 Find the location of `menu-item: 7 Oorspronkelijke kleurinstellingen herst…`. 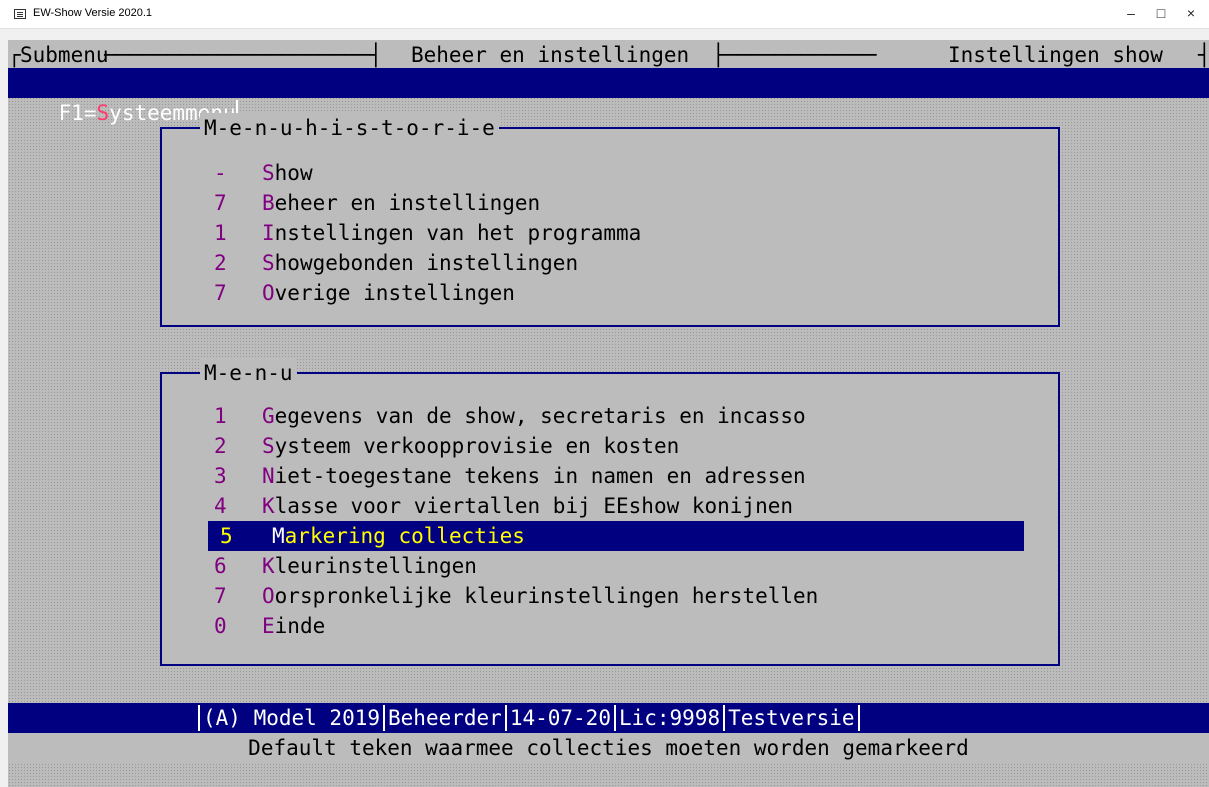

menu-item: 7 Oorspronkelijke kleurinstellingen herst… is located at coordinates (516, 596).